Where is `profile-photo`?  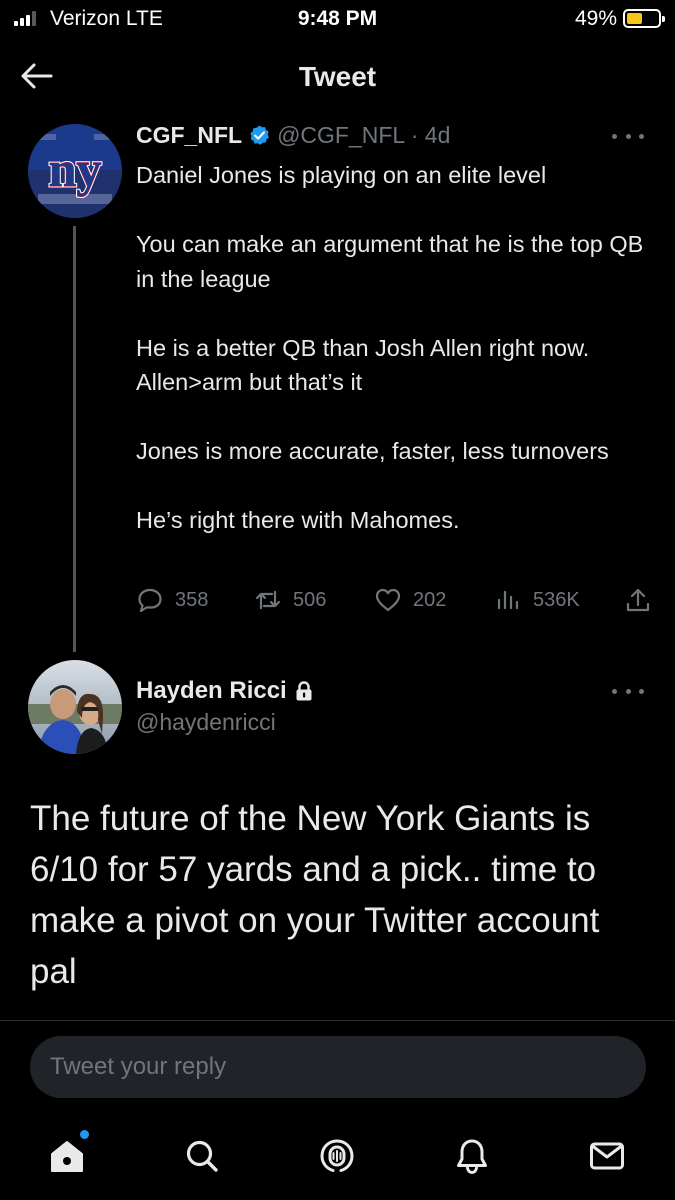 profile-photo is located at coordinates (75, 707).